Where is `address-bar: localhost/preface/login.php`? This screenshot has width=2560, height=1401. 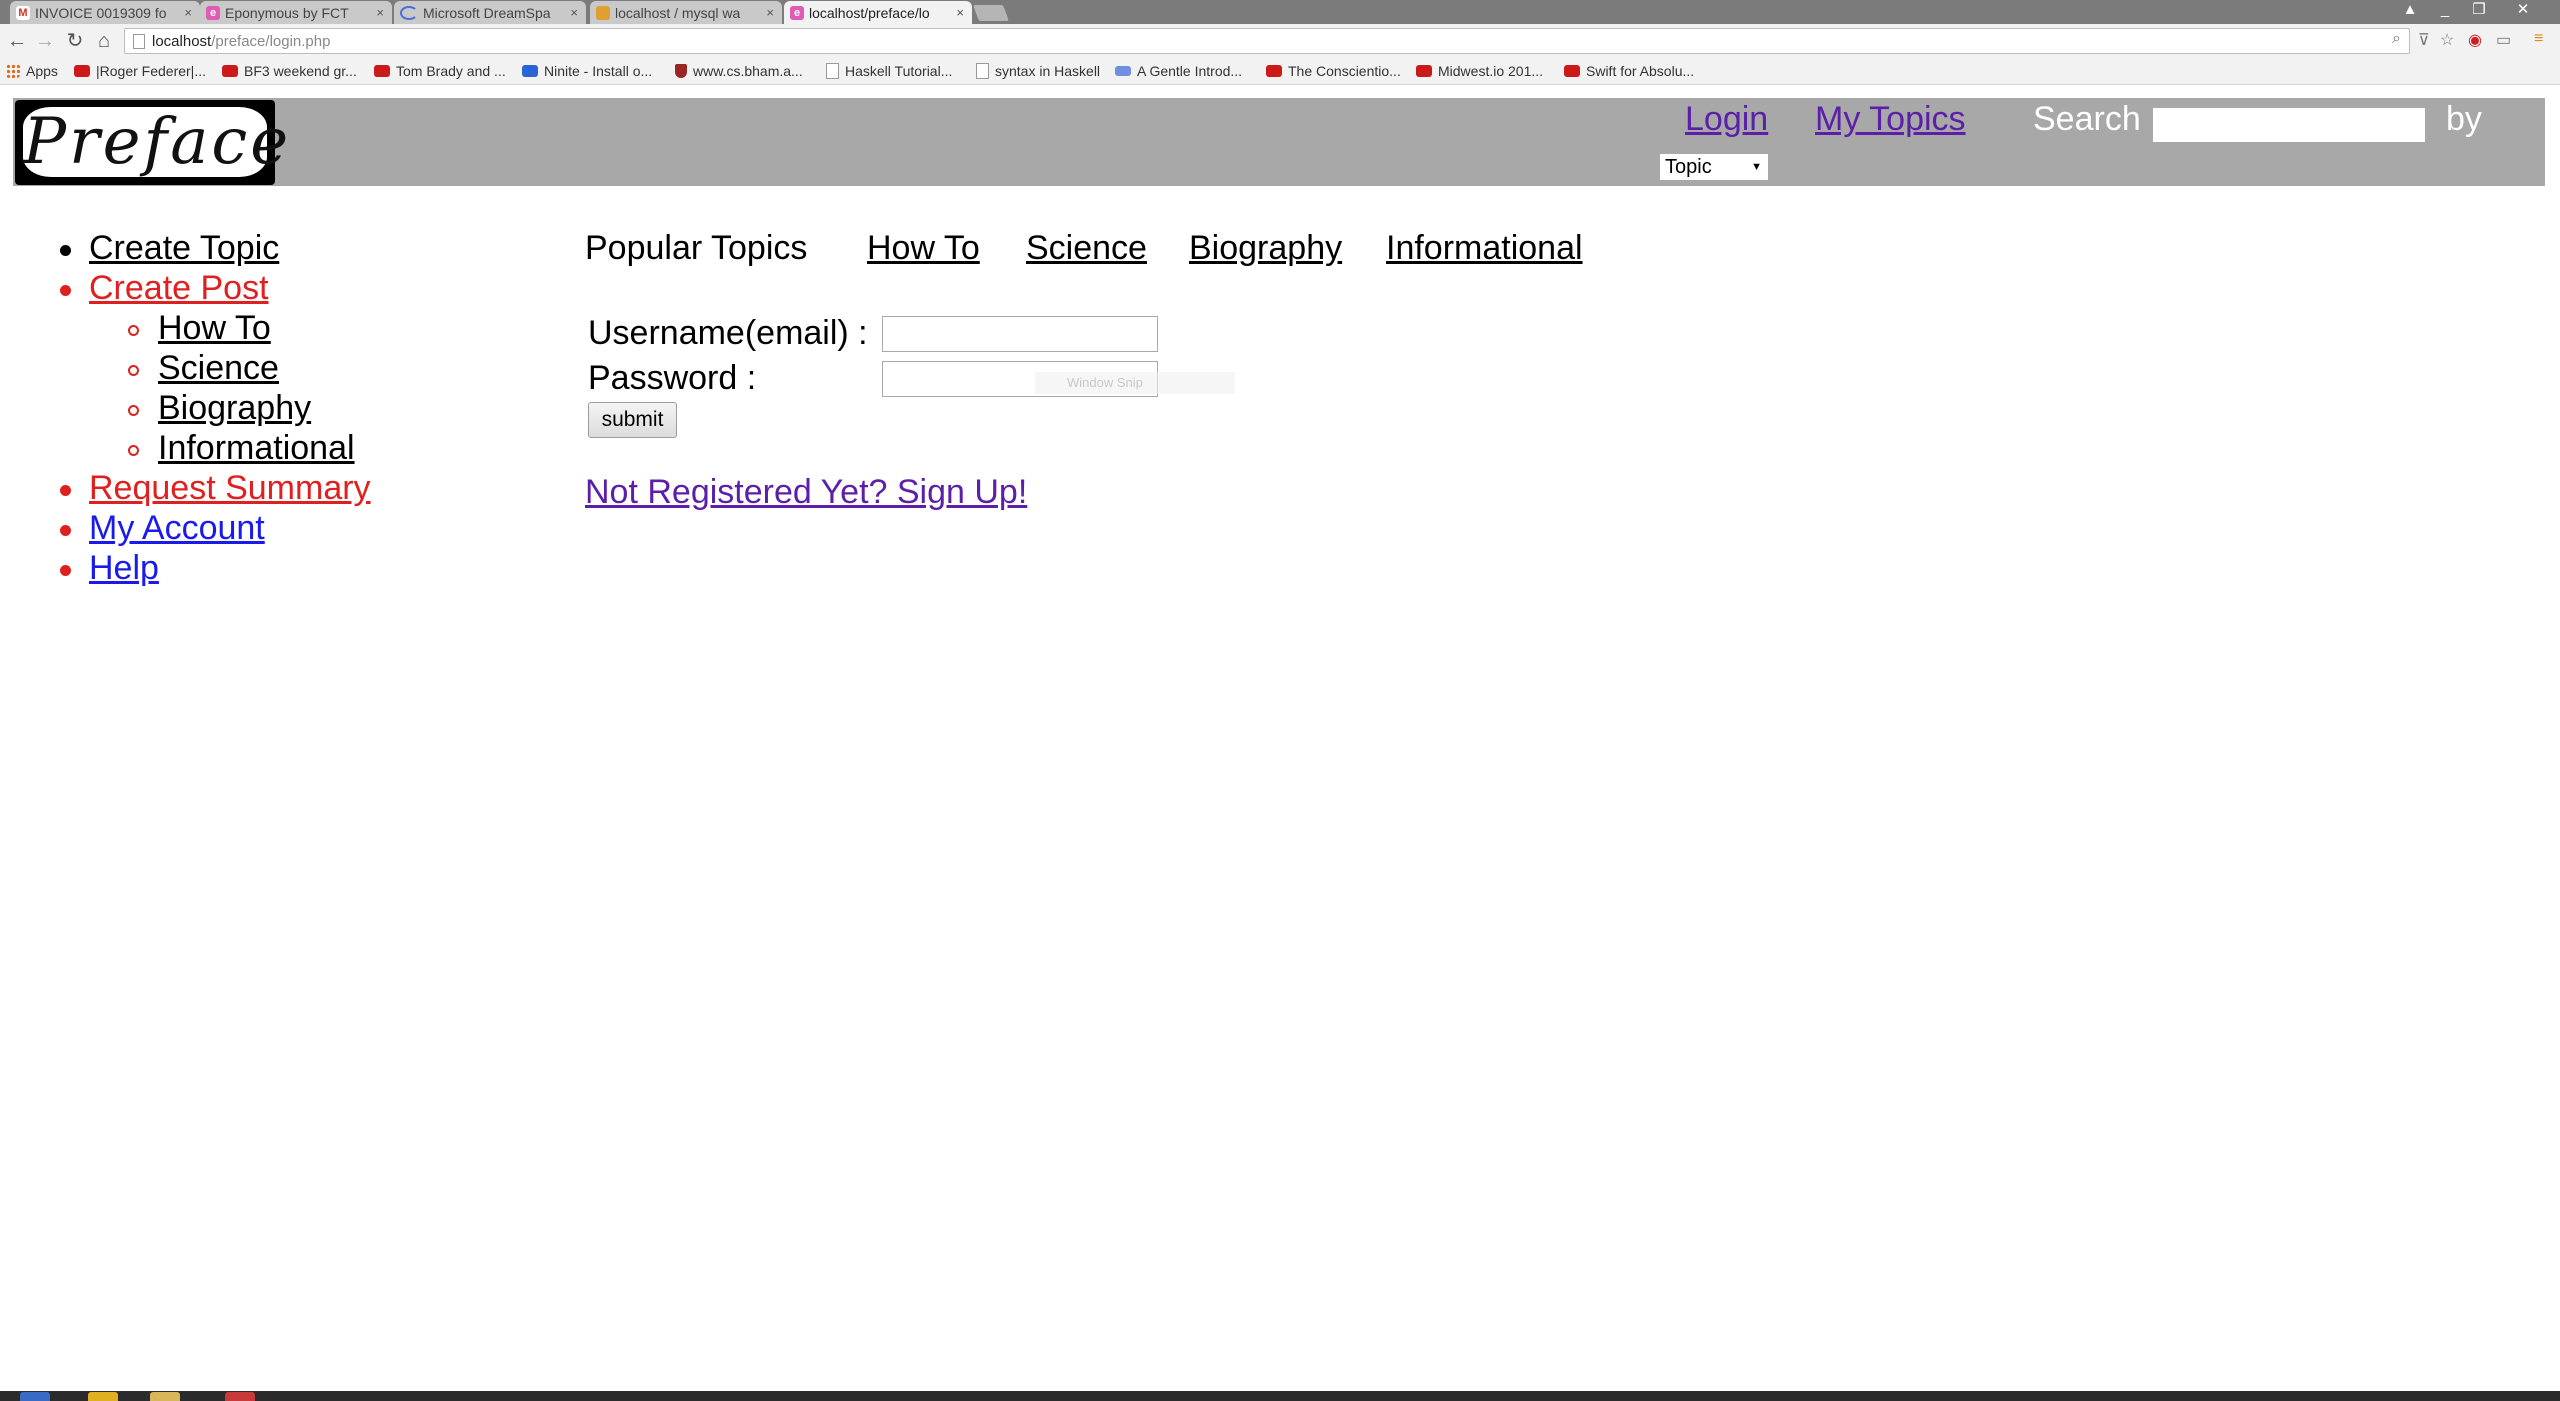 address-bar: localhost/preface/login.php is located at coordinates (1267, 41).